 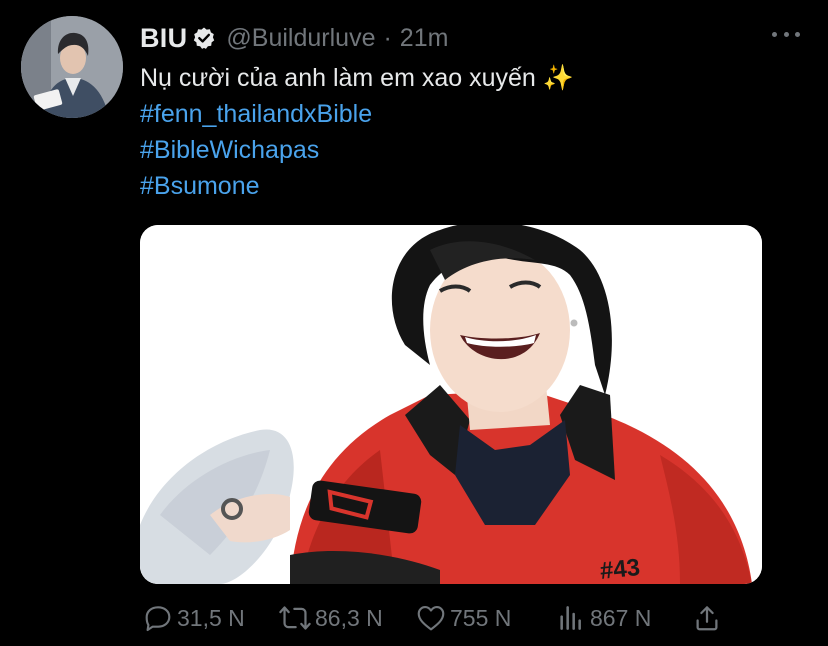 I want to click on reply-icon, so click(x=158, y=619).